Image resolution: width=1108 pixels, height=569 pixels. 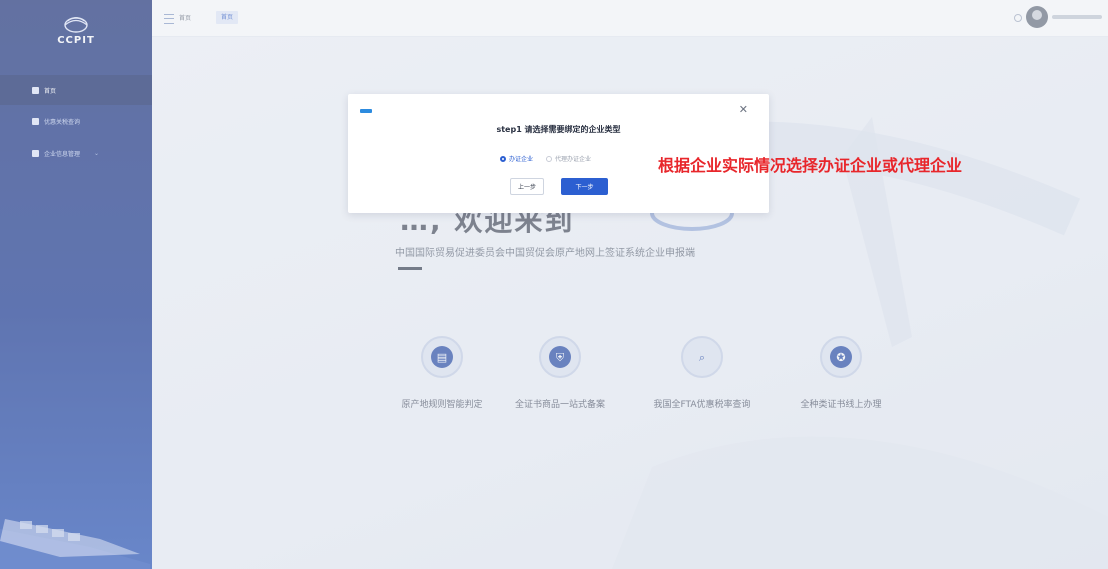 What do you see at coordinates (810, 165) in the screenshot?
I see `annotation-text: 根据企业实际情况选择办证企业或代理企业` at bounding box center [810, 165].